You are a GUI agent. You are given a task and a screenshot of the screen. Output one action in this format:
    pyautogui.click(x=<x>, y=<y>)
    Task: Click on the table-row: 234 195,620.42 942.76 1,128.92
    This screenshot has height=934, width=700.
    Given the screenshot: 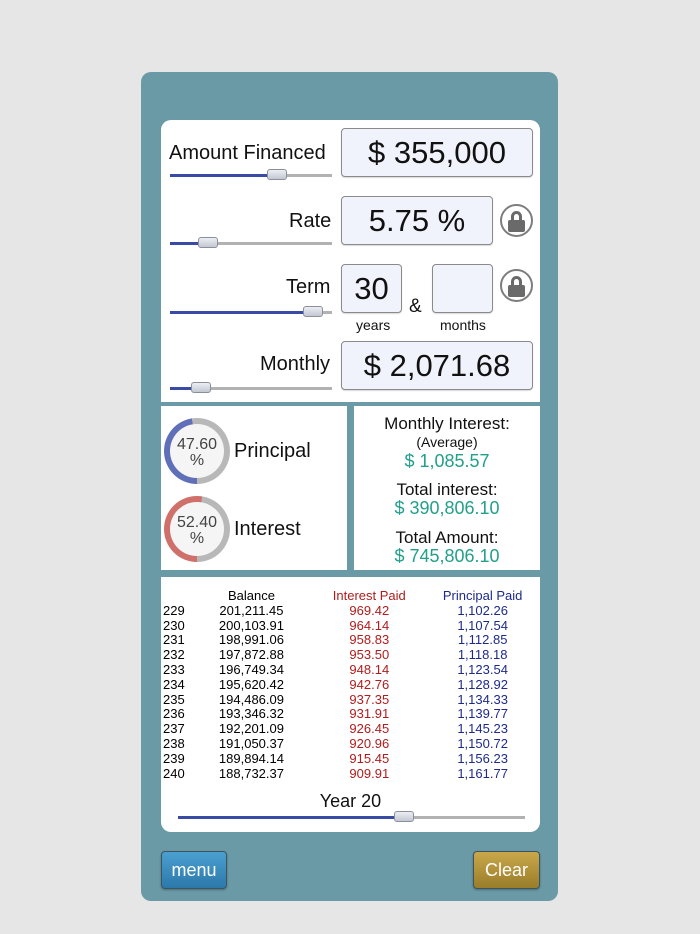 What is the action you would take?
    pyautogui.click(x=350, y=684)
    